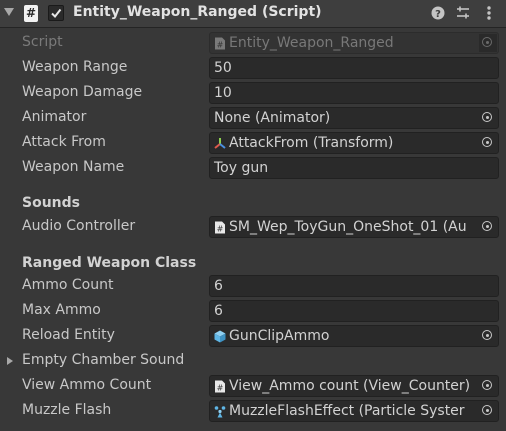  Describe the element at coordinates (75, 67) in the screenshot. I see `weapon-range-label: Weapon Range` at that location.